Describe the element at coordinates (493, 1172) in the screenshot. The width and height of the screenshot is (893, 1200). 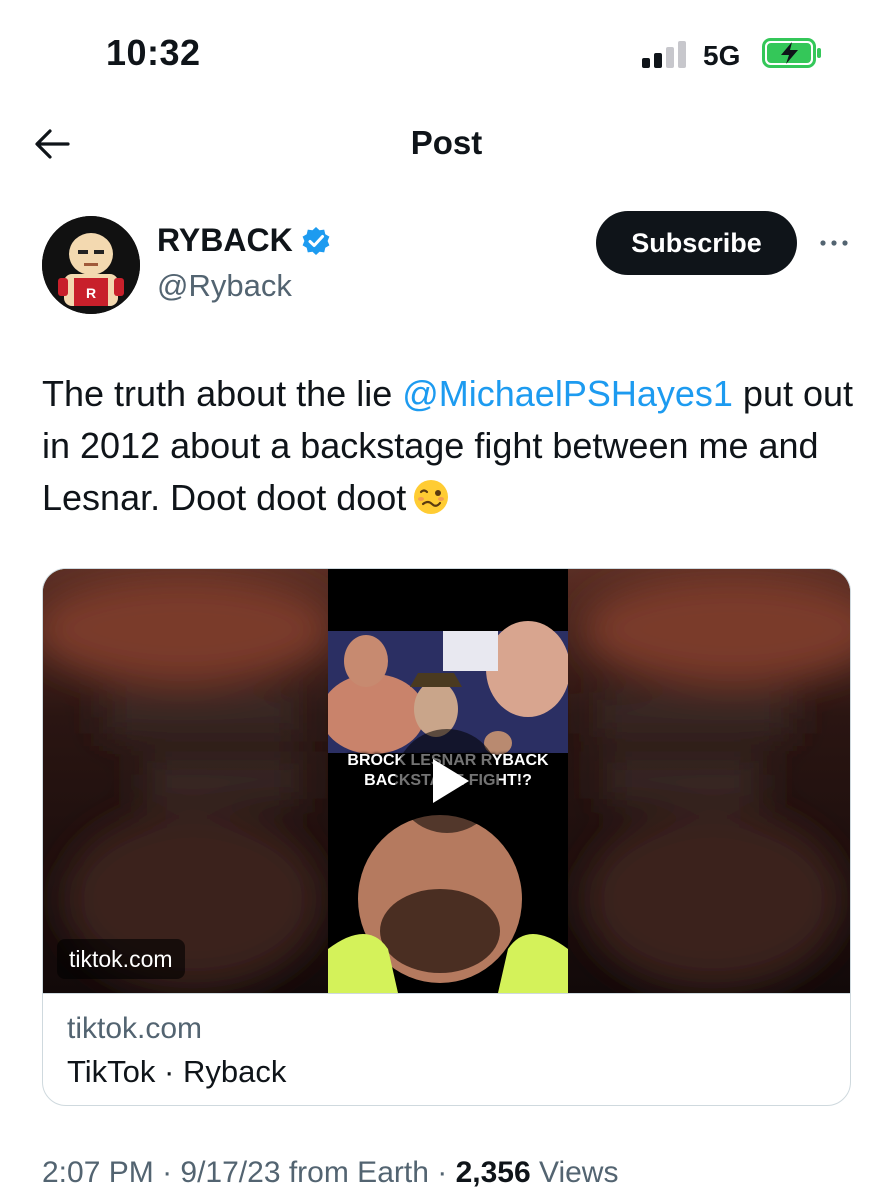
I see `views-count: 2,356` at that location.